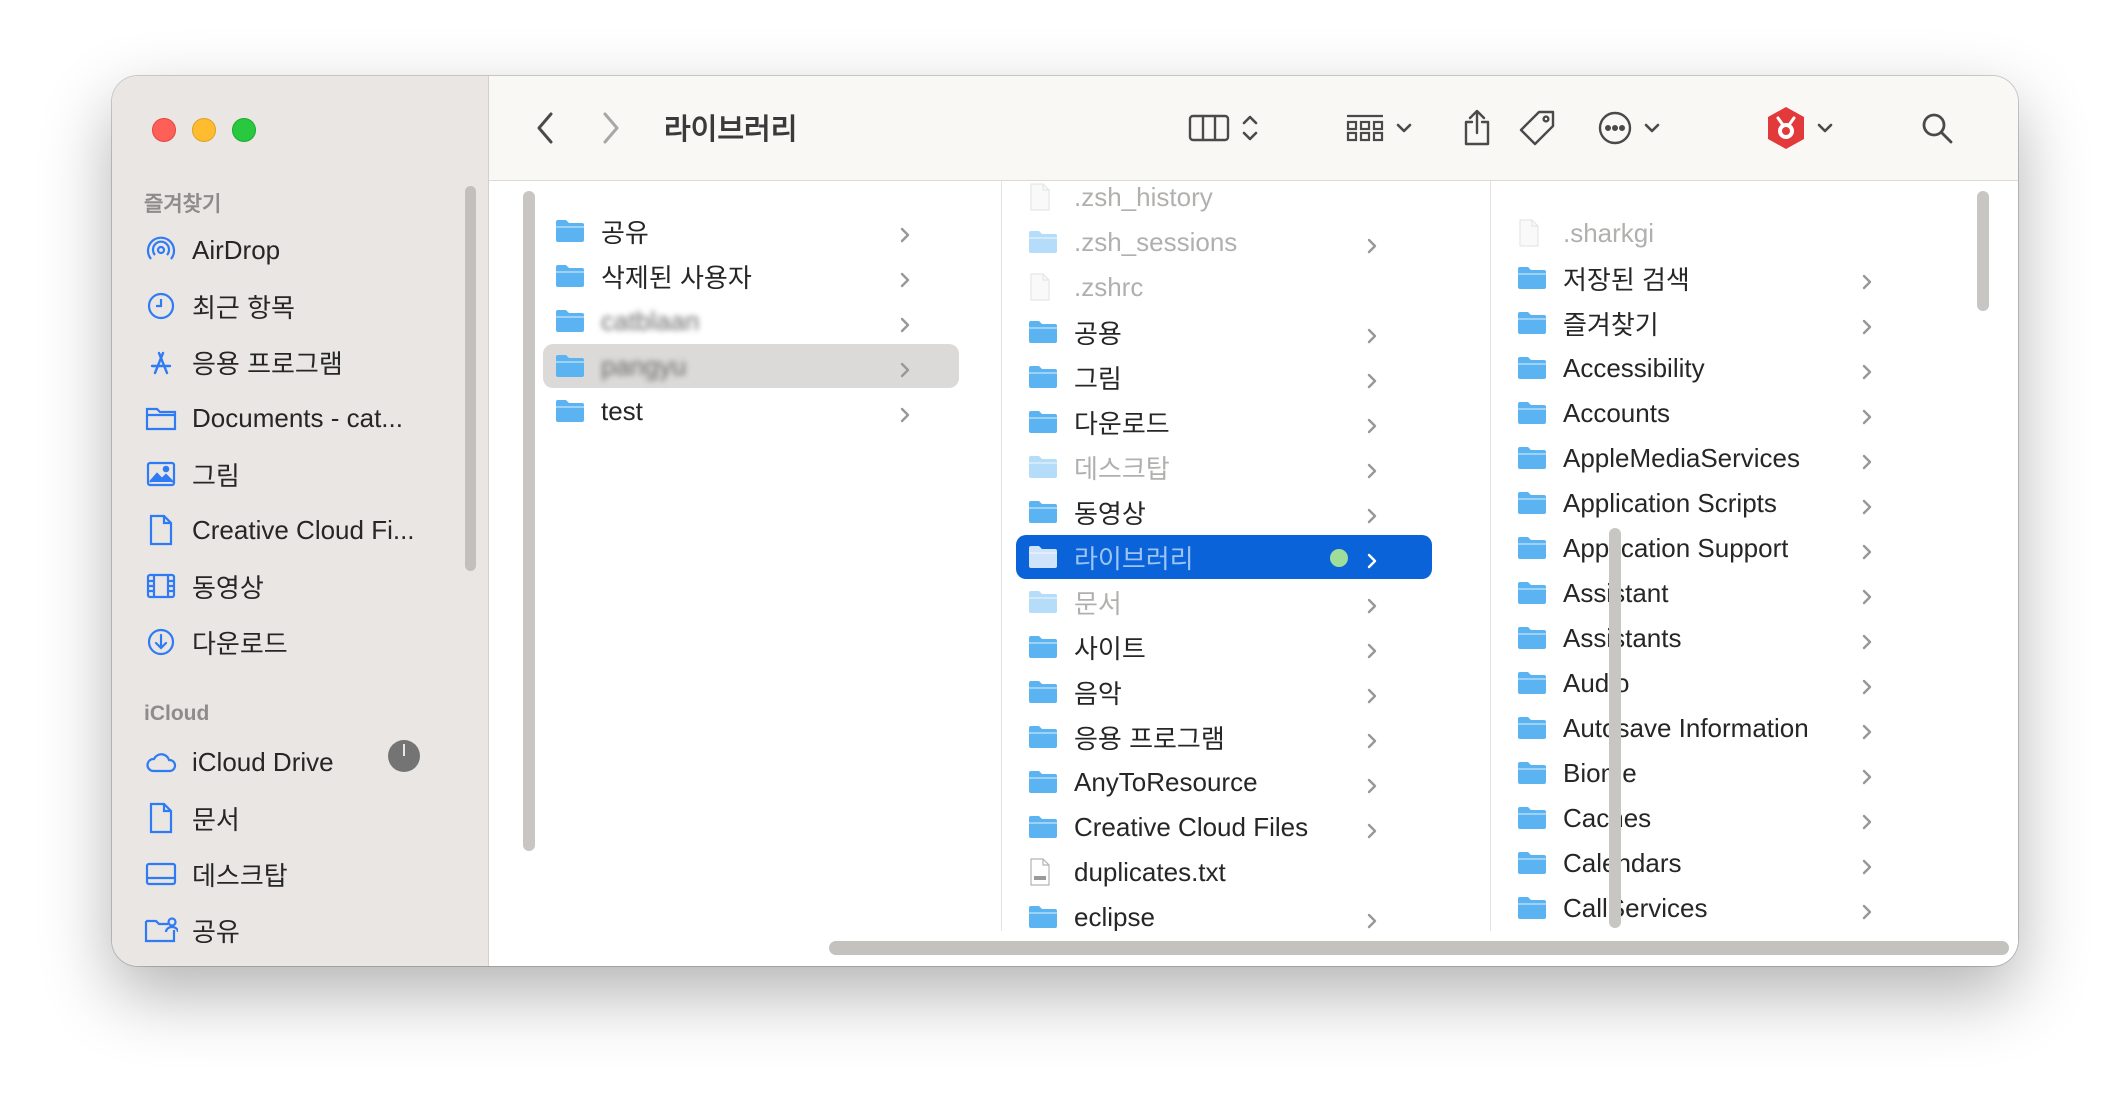  What do you see at coordinates (294, 642) in the screenshot?
I see `sidebar-item-downloads: 다운로드` at bounding box center [294, 642].